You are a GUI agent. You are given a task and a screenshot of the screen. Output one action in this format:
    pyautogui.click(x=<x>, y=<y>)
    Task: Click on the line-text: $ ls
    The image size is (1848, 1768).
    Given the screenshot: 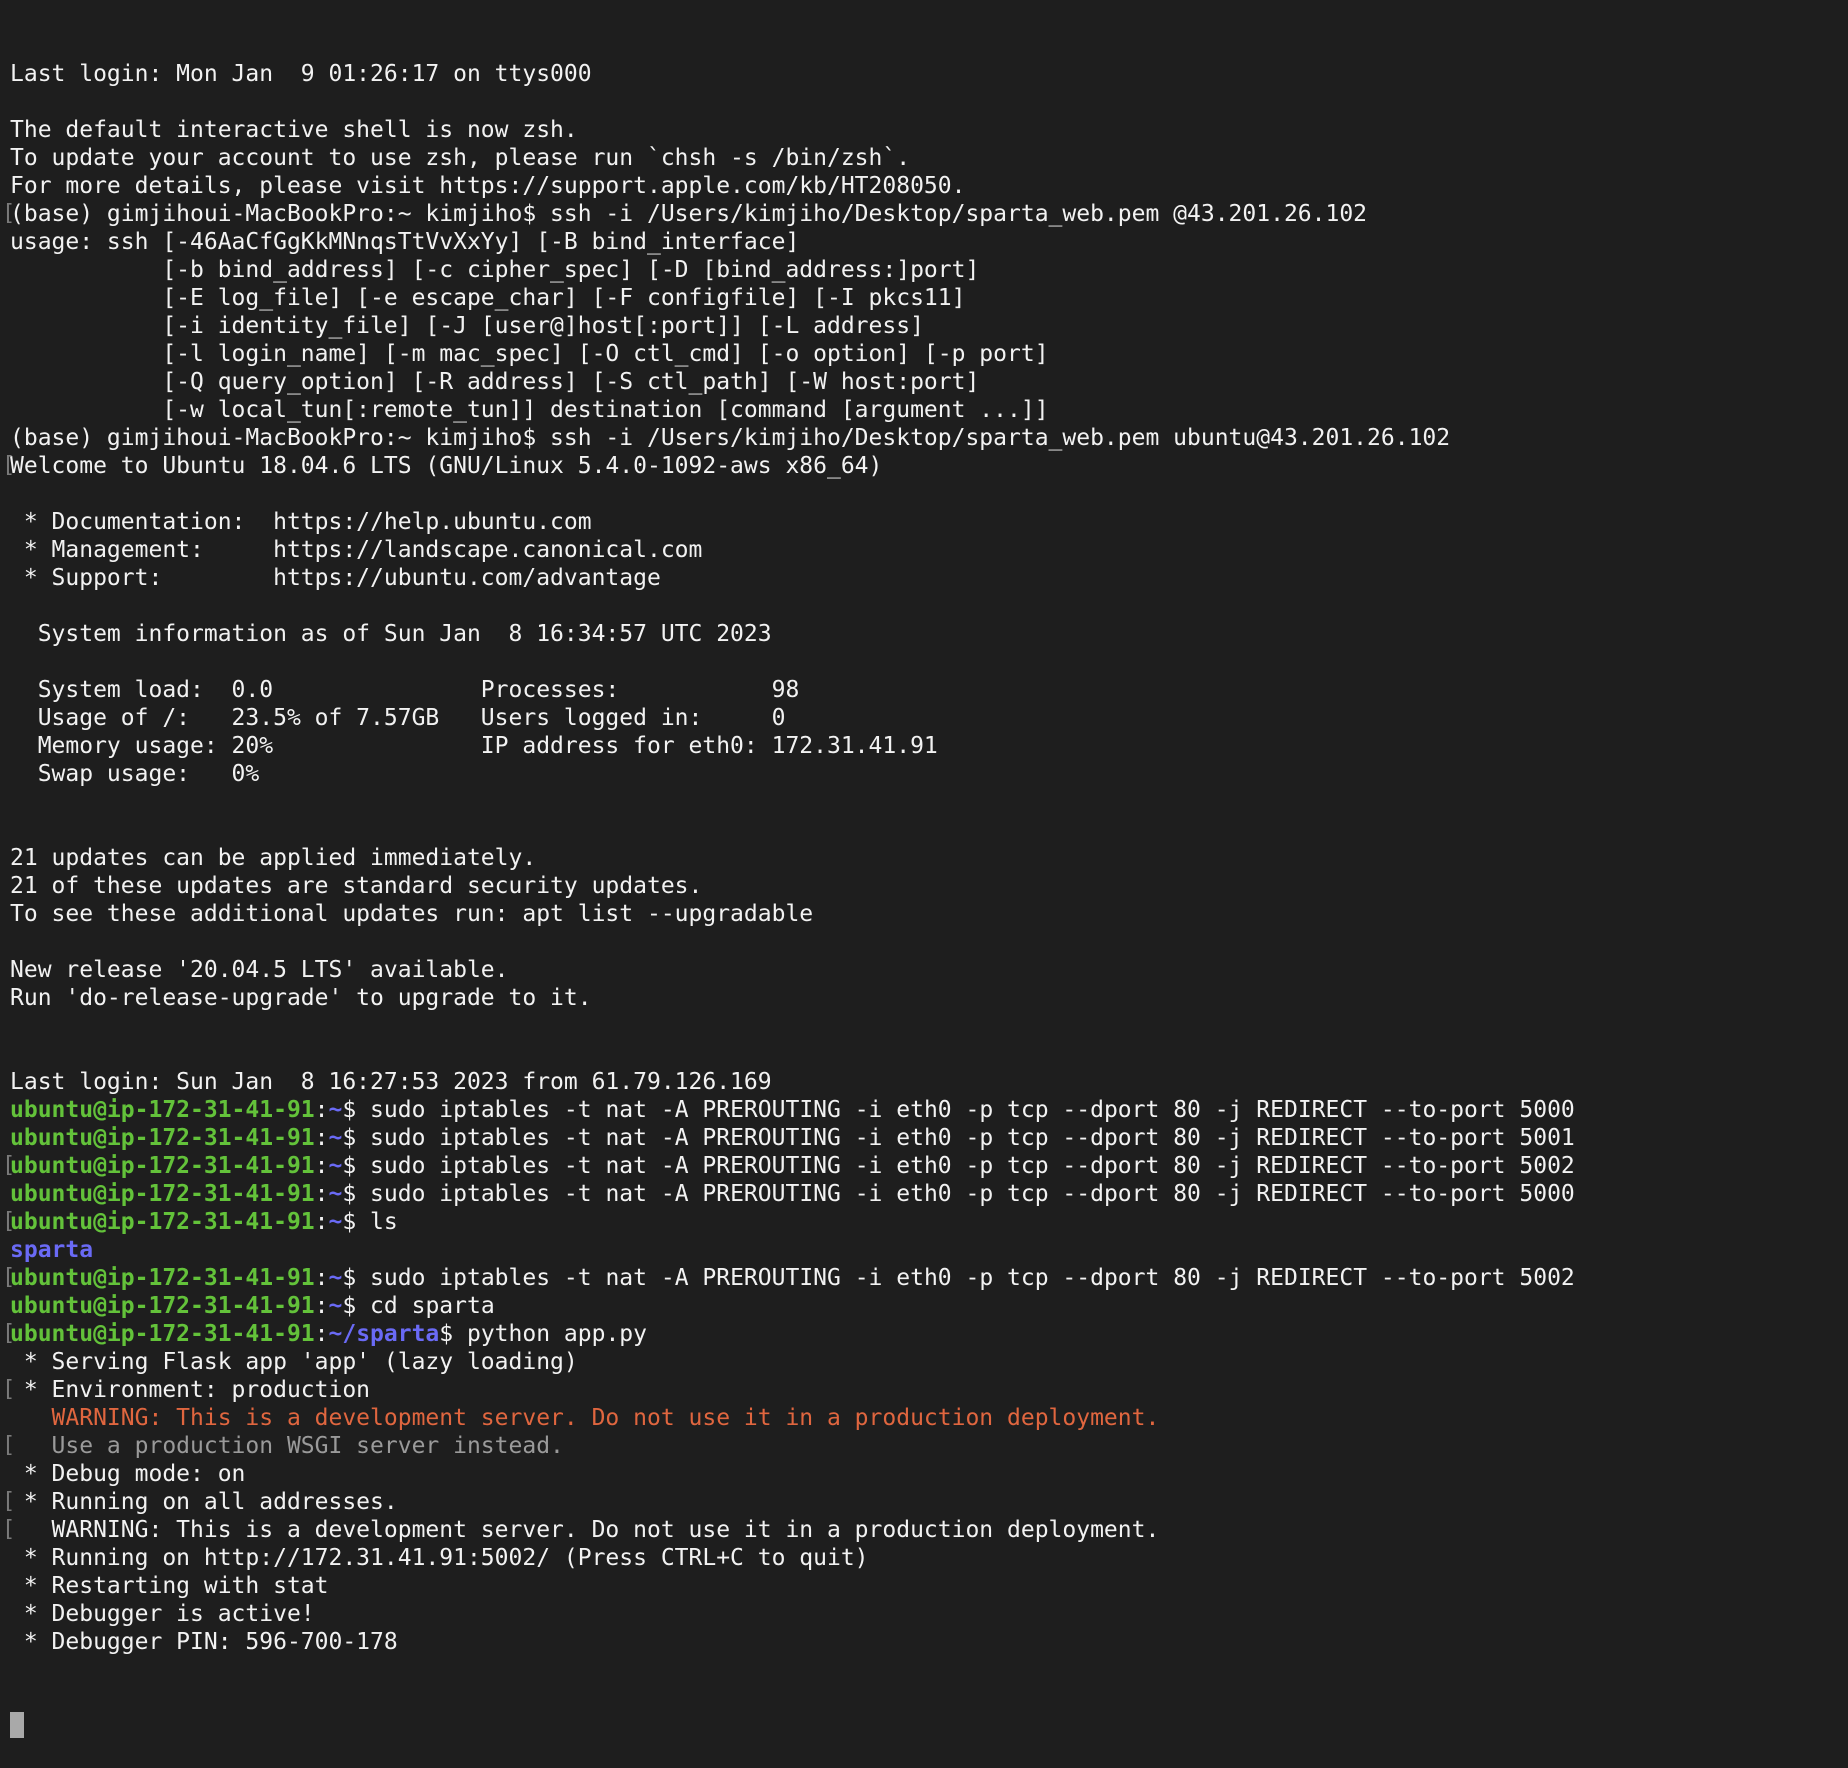 What is the action you would take?
    pyautogui.click(x=370, y=1222)
    